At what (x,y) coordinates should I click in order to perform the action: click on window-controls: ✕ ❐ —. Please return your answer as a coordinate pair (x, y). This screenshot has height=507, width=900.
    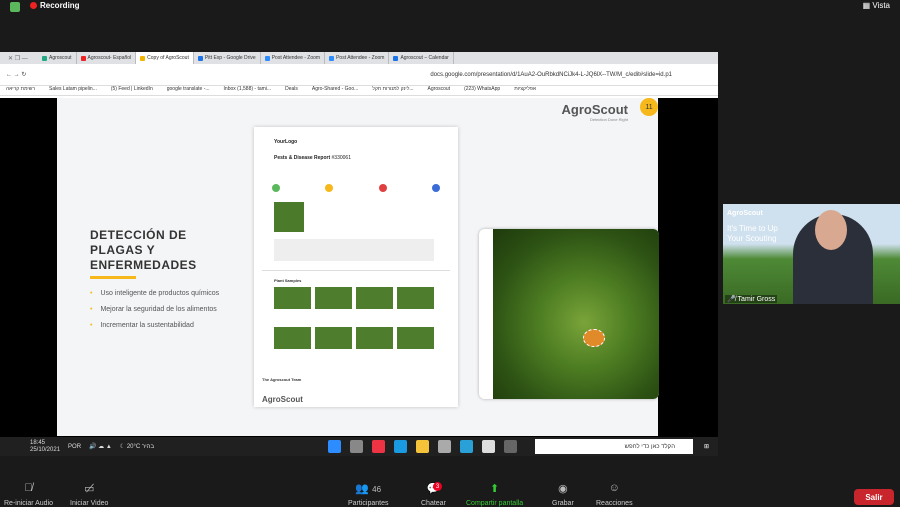
    Looking at the image, I should click on (23, 58).